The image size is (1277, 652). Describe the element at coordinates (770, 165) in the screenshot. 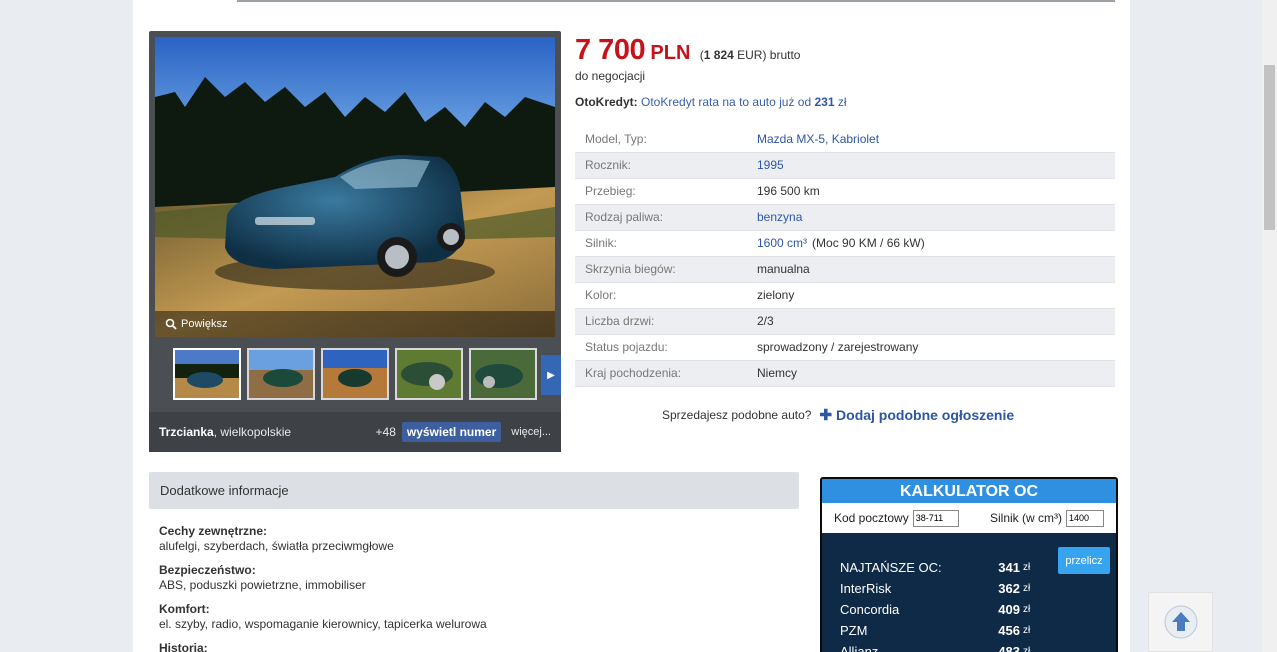

I see `spec-value: 1995` at that location.